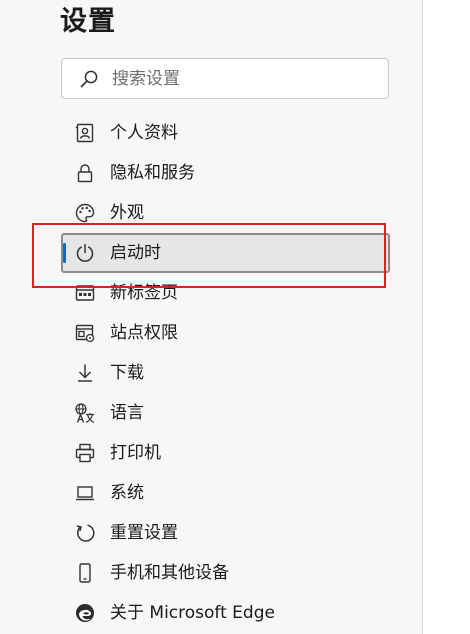  What do you see at coordinates (225, 533) in the screenshot?
I see `sidebar-item-reset-settings: 重置设置` at bounding box center [225, 533].